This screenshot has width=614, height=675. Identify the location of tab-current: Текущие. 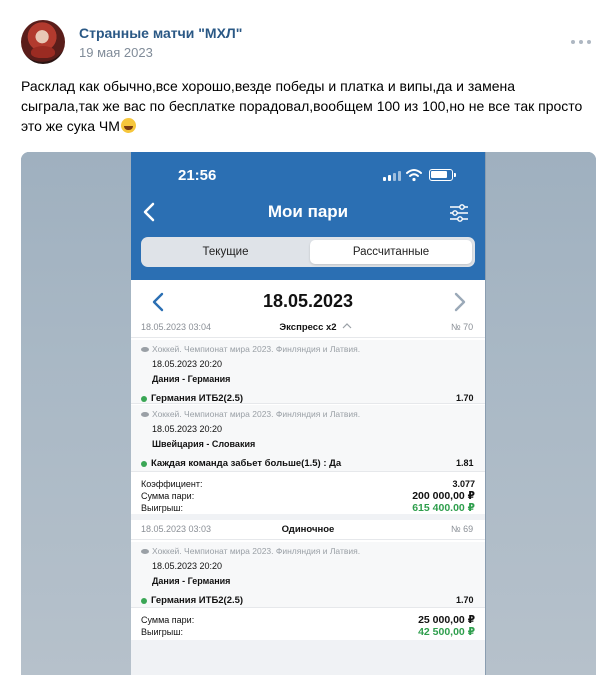
(225, 252).